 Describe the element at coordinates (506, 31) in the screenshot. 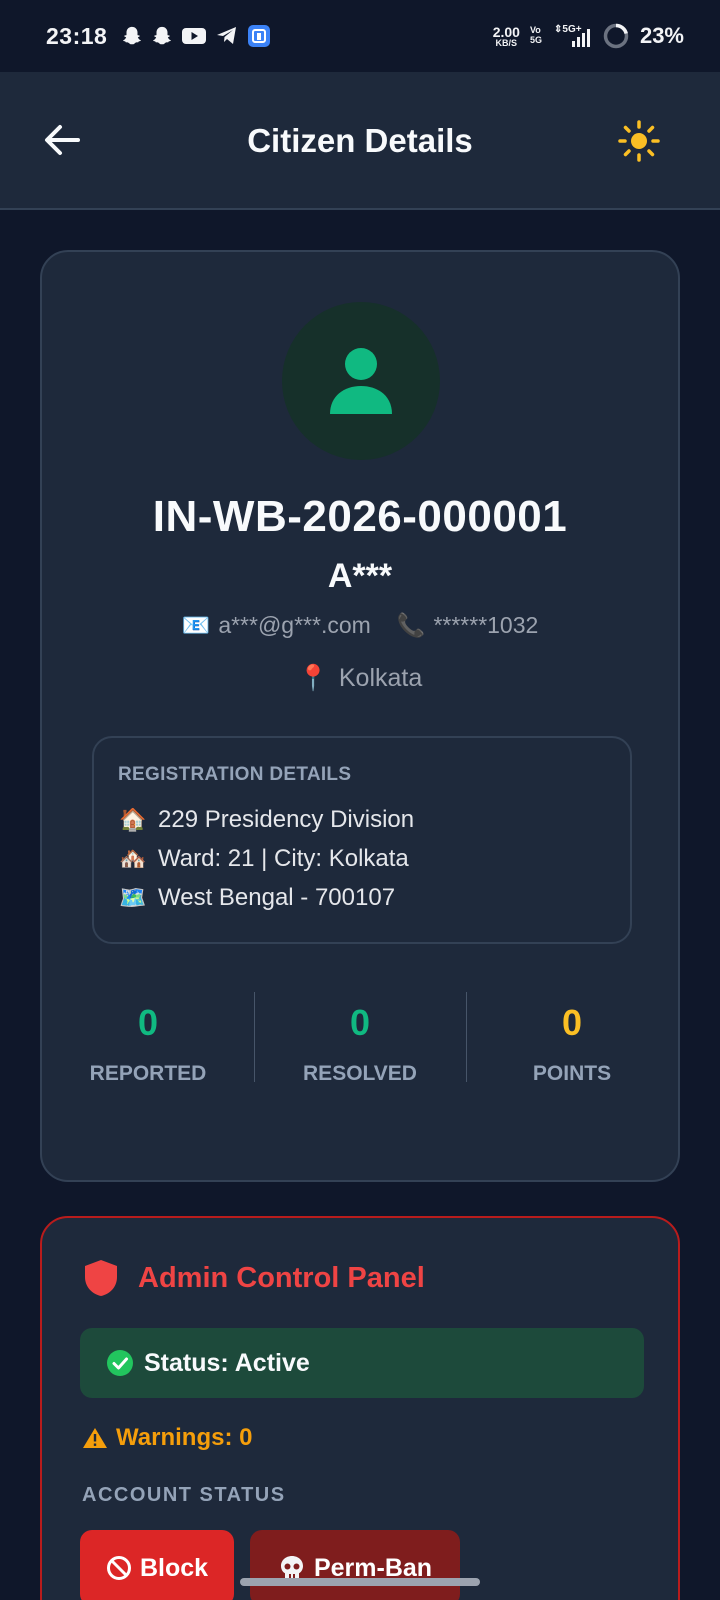

I see `network-speed-value: 2.00` at that location.